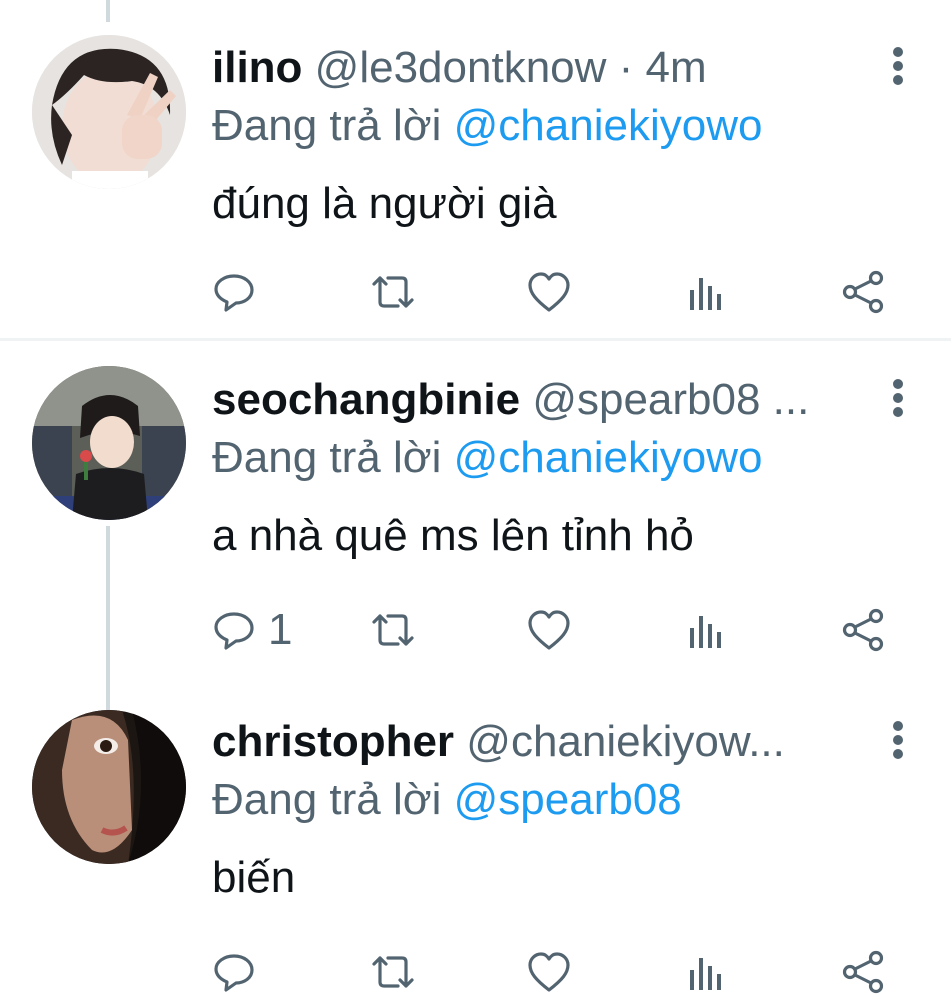 This screenshot has width=951, height=1003. I want to click on replying-to: Đang trả lời @spearb08, so click(447, 800).